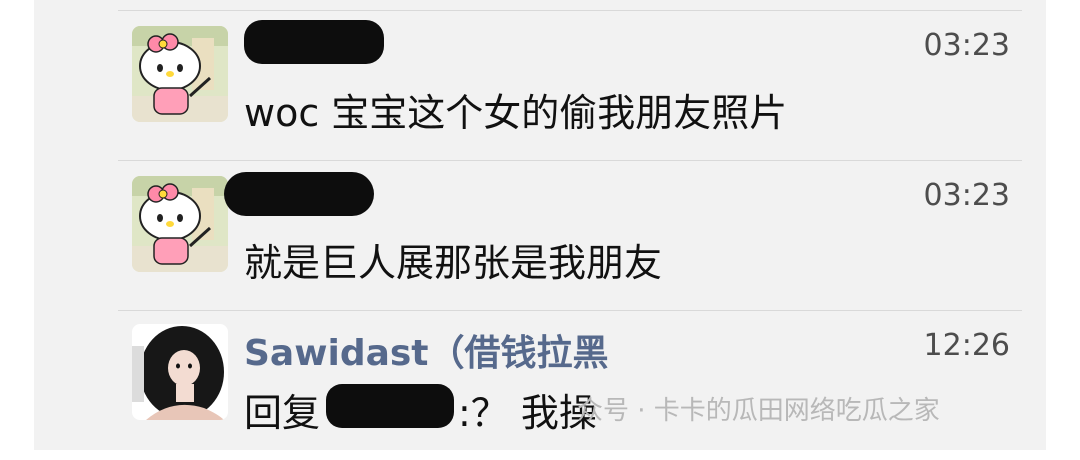  What do you see at coordinates (390, 406) in the screenshot?
I see `redacted-reply-target` at bounding box center [390, 406].